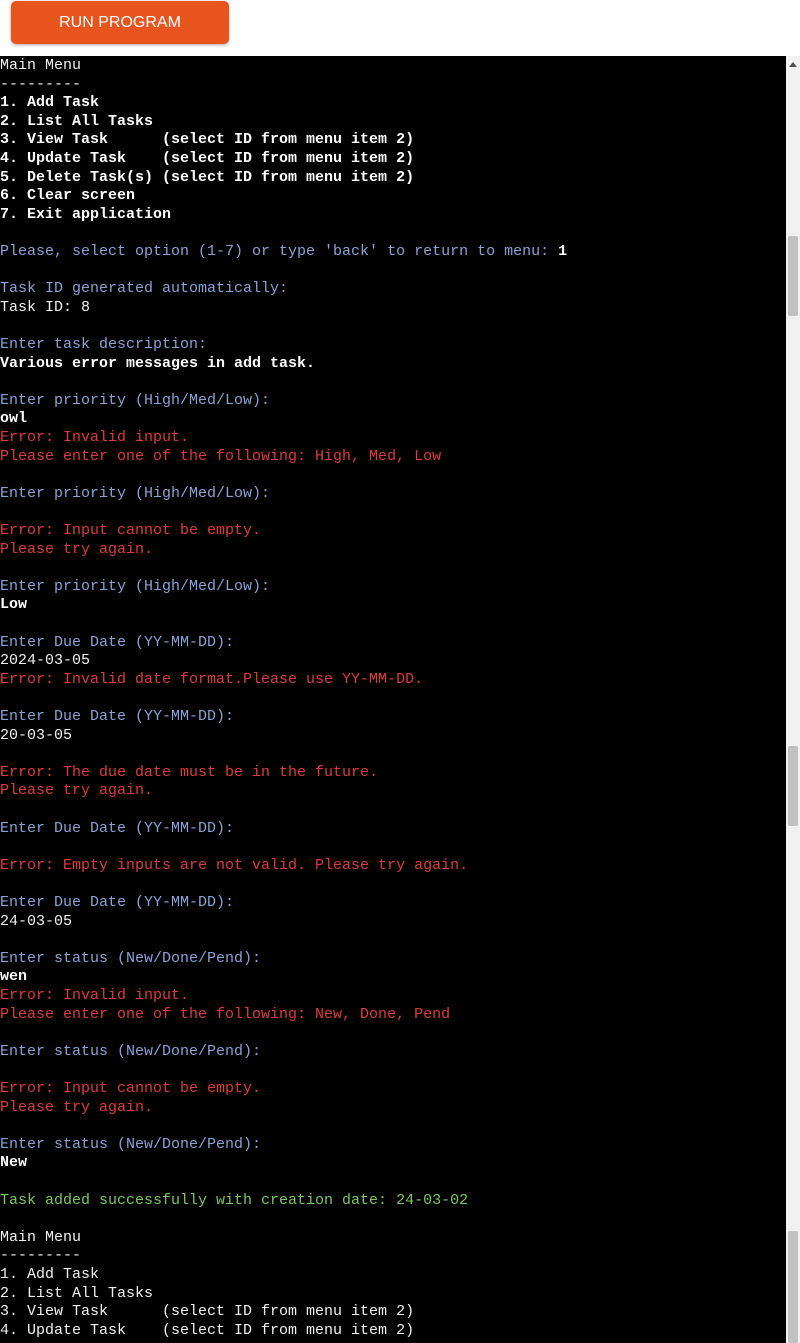 Image resolution: width=800 pixels, height=1343 pixels. I want to click on terminal-line: Task ID: 8, so click(45, 308).